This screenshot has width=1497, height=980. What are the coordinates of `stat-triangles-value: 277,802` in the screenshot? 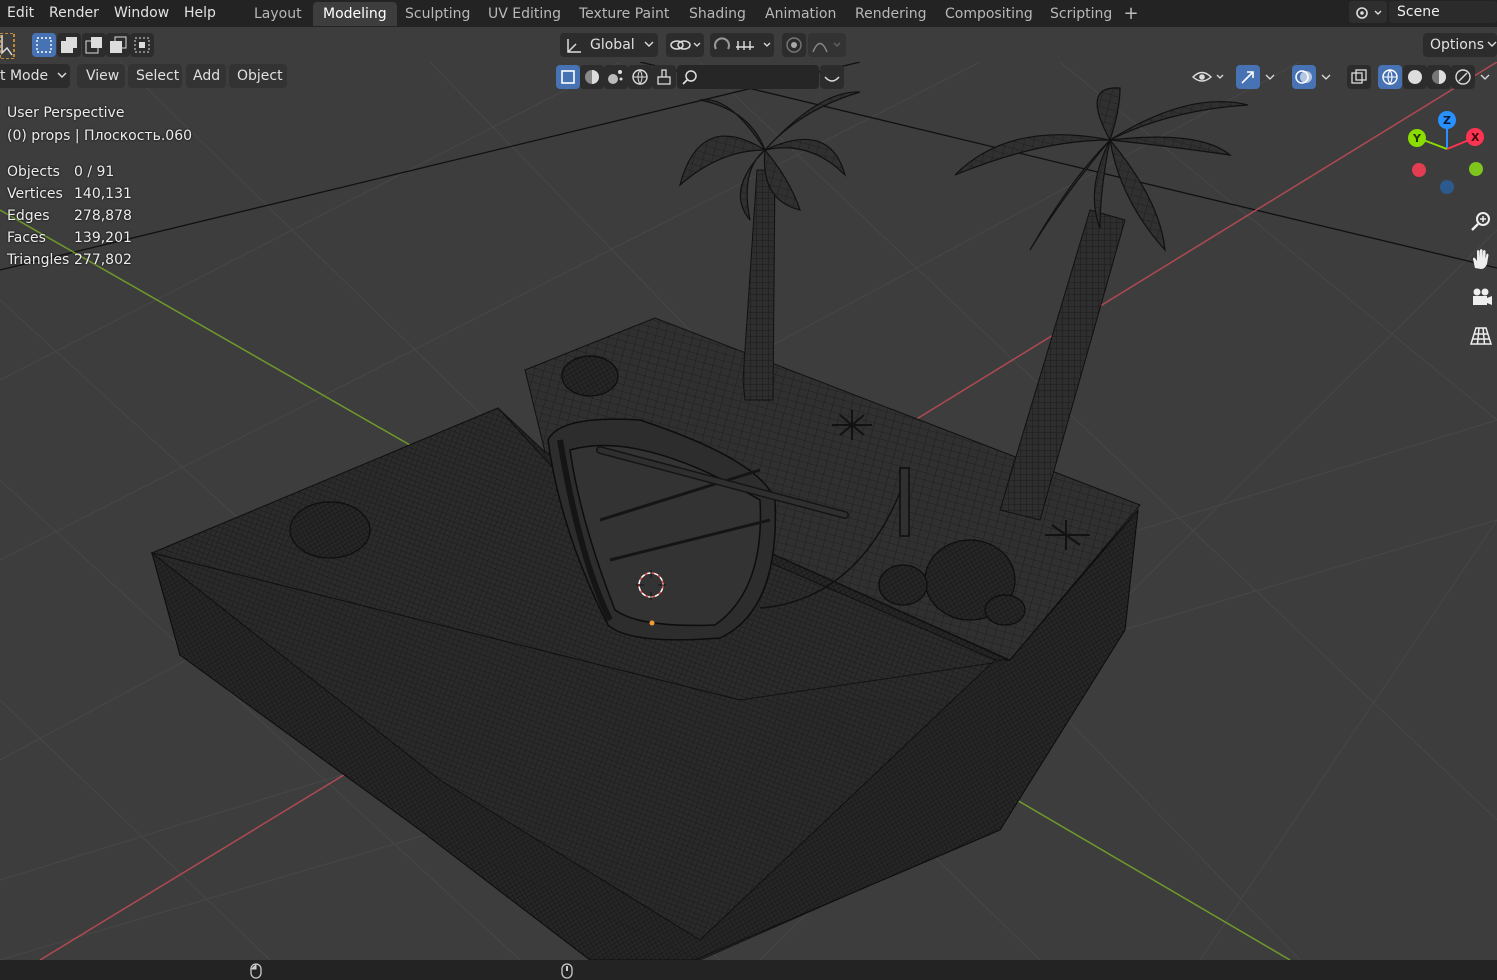 It's located at (103, 260).